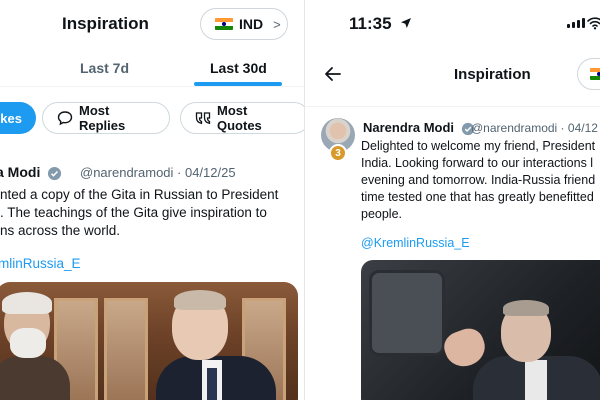 The image size is (600, 400). Describe the element at coordinates (588, 74) in the screenshot. I see `country-selector` at that location.